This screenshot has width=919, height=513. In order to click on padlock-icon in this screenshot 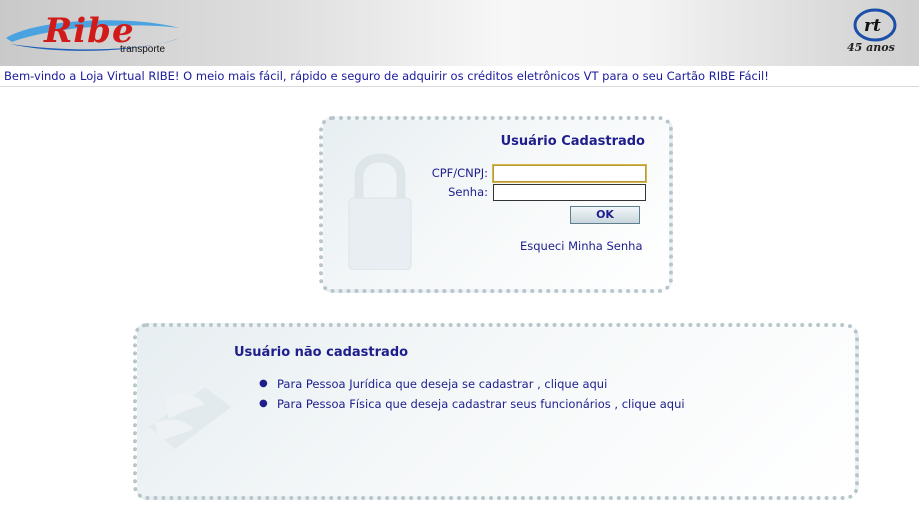, I will do `click(380, 211)`.